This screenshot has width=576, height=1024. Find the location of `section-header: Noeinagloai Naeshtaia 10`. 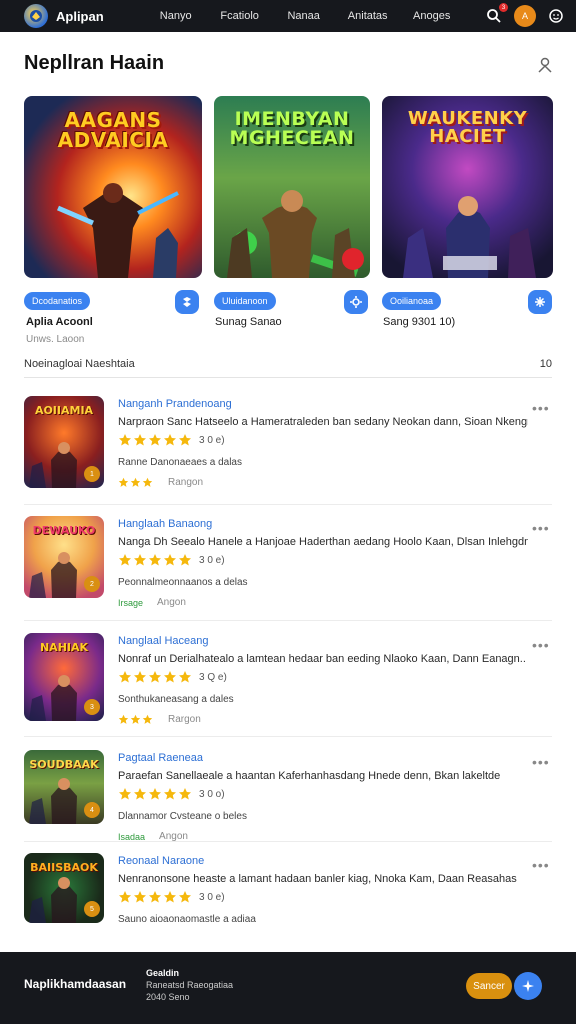

section-header: Noeinagloai Naeshtaia 10 is located at coordinates (288, 364).